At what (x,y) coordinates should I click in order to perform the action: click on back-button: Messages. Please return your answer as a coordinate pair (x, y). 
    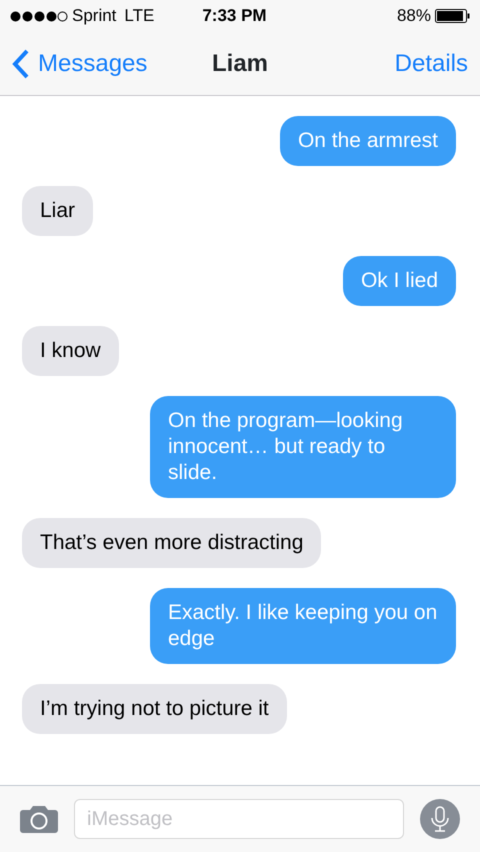
    Looking at the image, I should click on (80, 64).